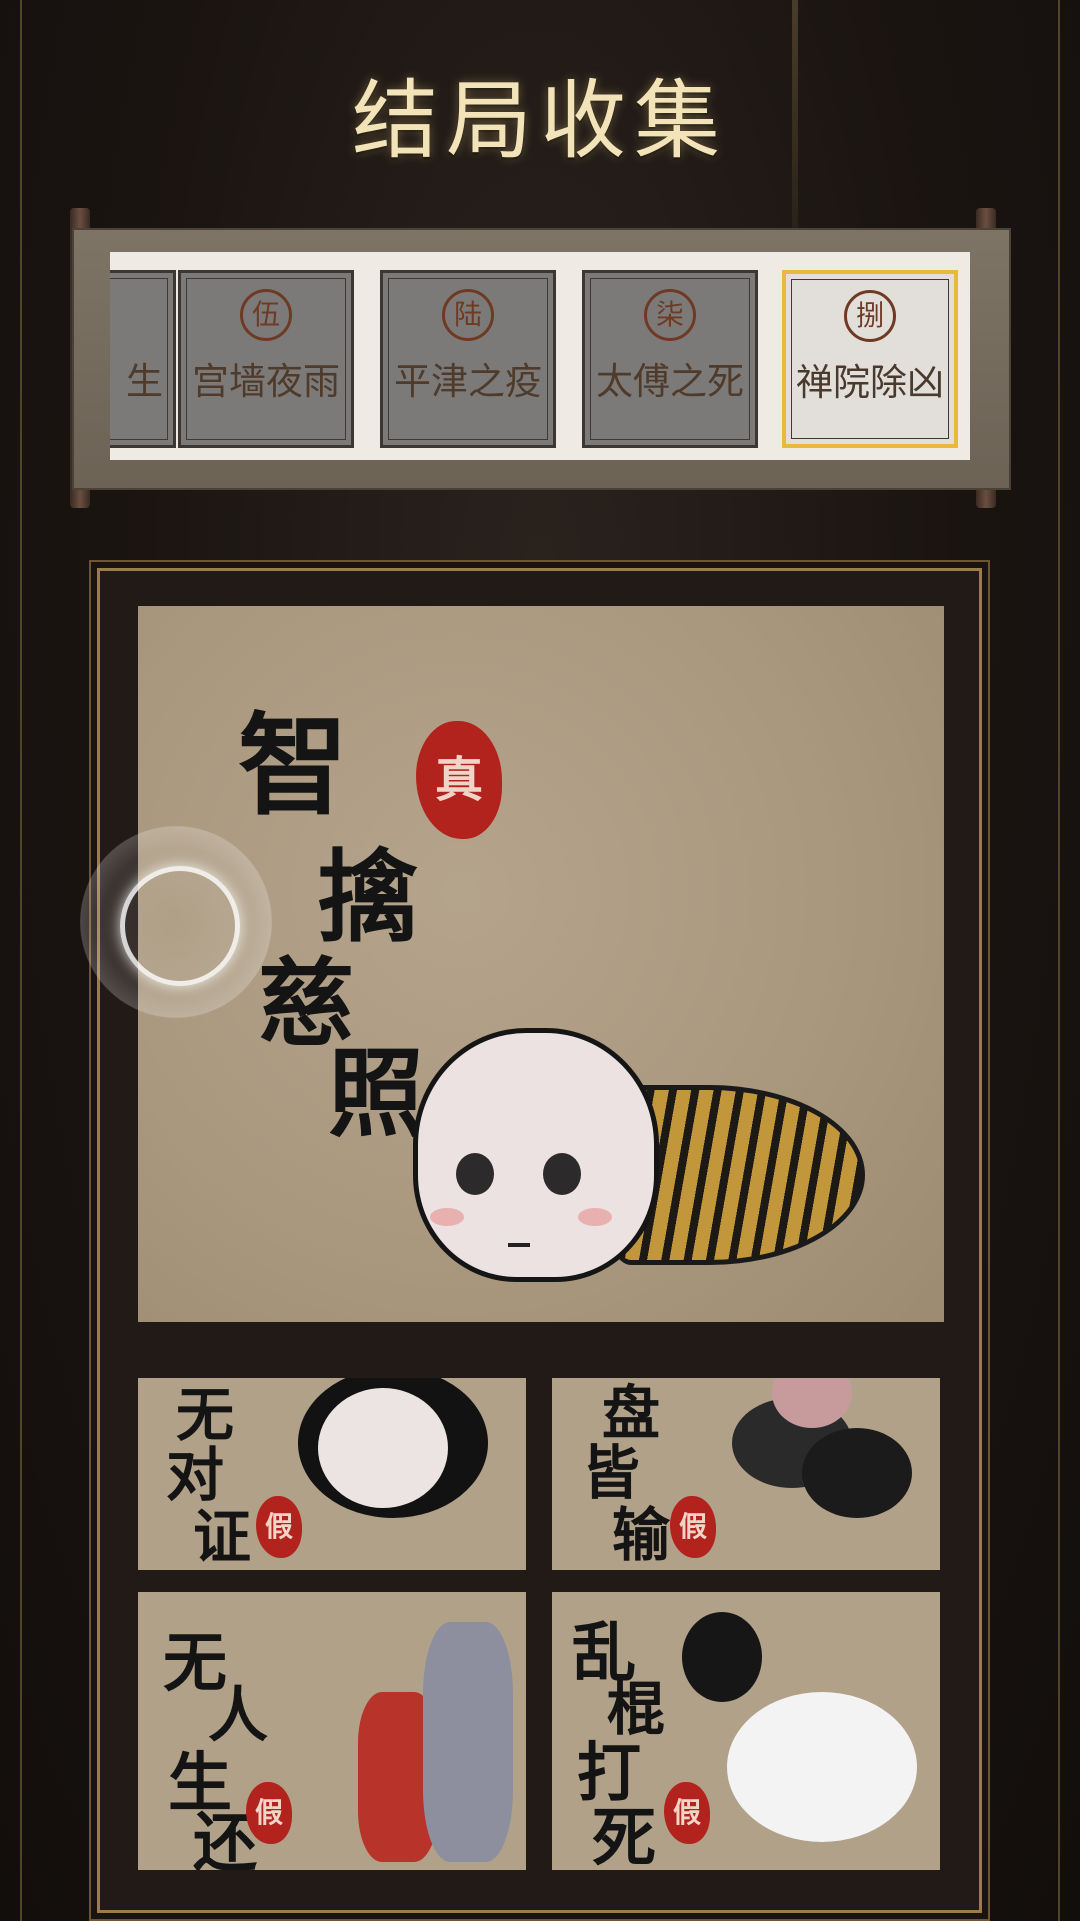 The width and height of the screenshot is (1080, 1921). Describe the element at coordinates (641, 1535) in the screenshot. I see `alt-ending-char: 输` at that location.